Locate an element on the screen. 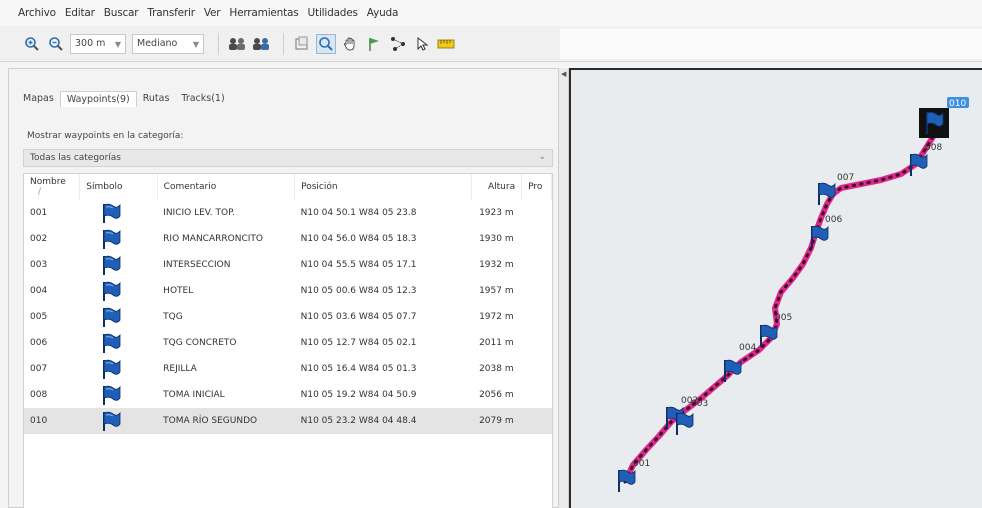 This screenshot has height=508, width=982. waypoint-comment: TOMA INICIAL is located at coordinates (194, 395).